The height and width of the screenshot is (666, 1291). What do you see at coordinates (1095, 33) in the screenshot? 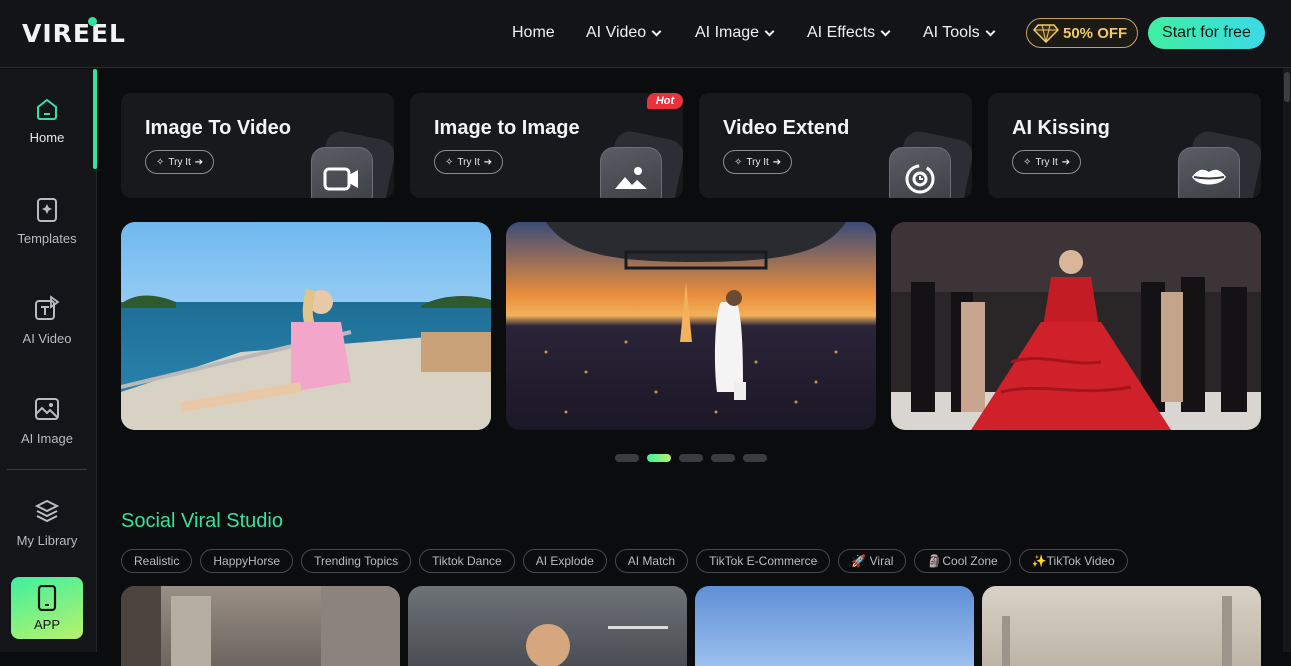
I see `promo-text: 50% OFF` at bounding box center [1095, 33].